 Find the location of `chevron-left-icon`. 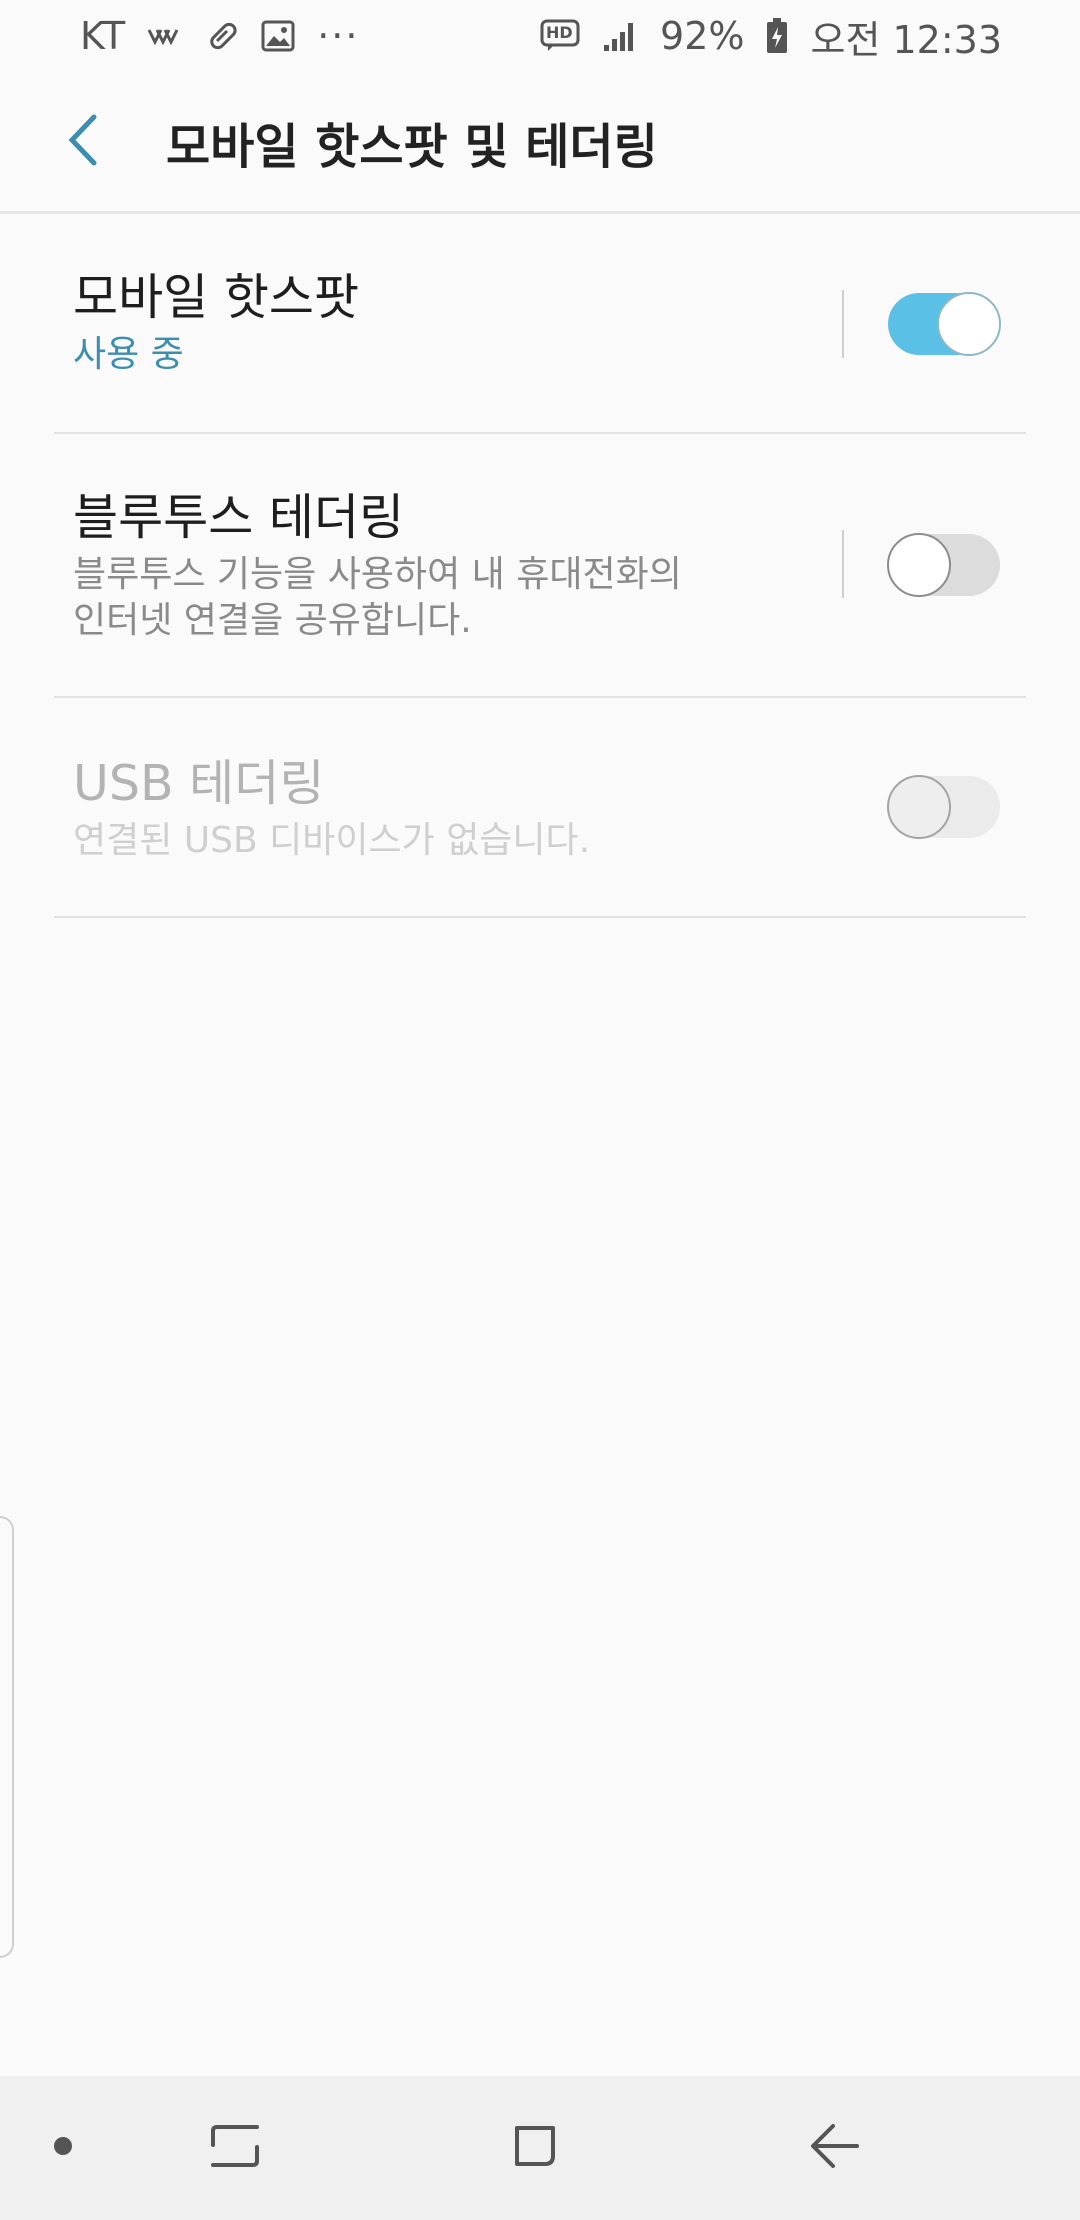

chevron-left-icon is located at coordinates (83, 142).